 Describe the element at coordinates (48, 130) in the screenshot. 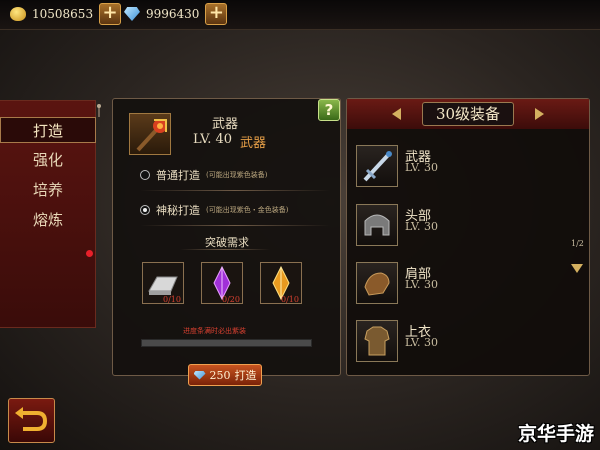

I see `menu-item-forge: 打造` at that location.